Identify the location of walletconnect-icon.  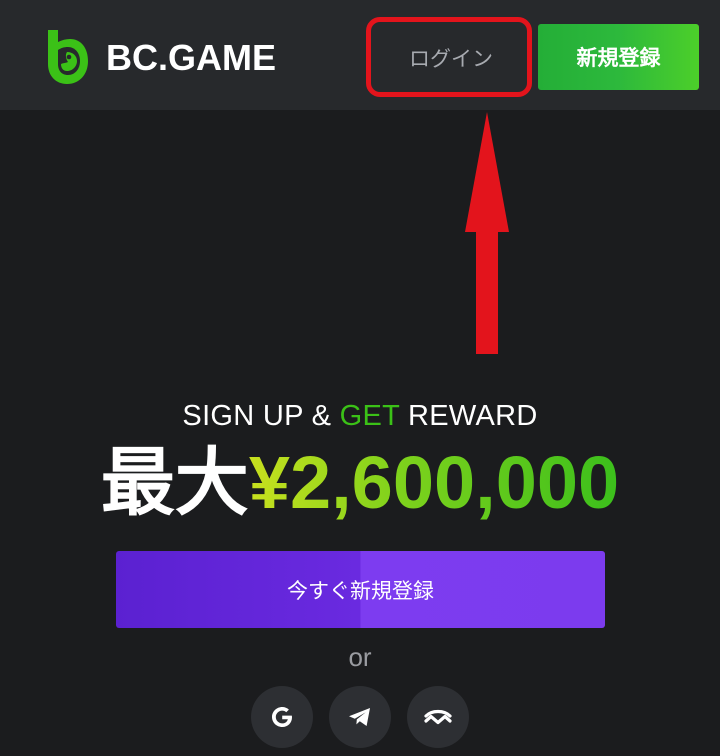
(438, 717).